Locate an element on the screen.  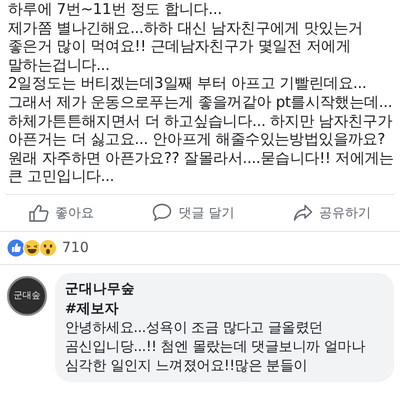
post-text-line: 원래 자주하면 아픈가요?? 잘몰라서....묻습니다!! 저에게는 is located at coordinates (201, 158).